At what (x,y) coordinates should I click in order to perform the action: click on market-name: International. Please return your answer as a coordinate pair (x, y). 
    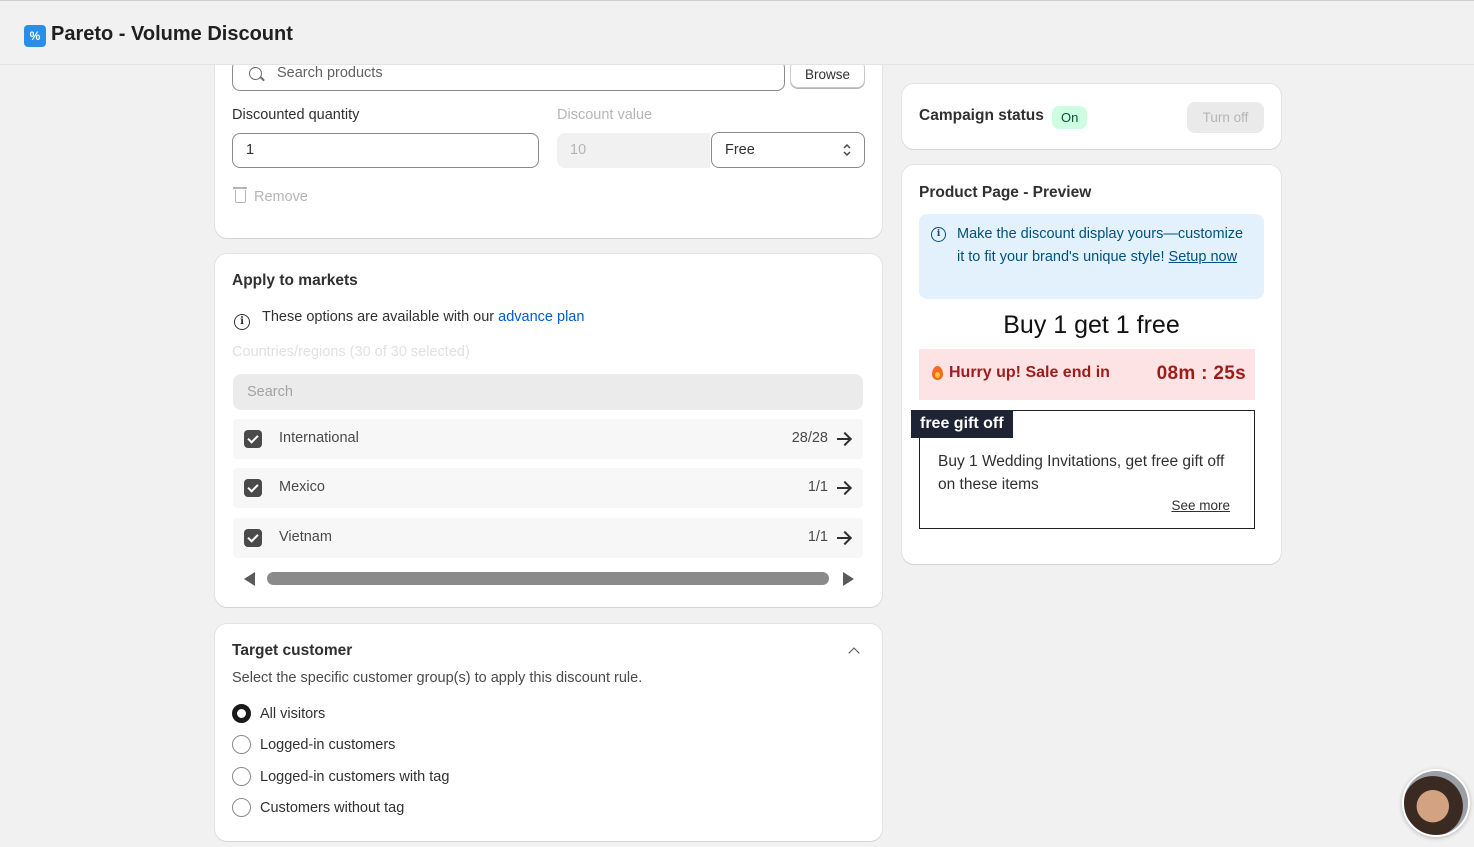
    Looking at the image, I should click on (319, 438).